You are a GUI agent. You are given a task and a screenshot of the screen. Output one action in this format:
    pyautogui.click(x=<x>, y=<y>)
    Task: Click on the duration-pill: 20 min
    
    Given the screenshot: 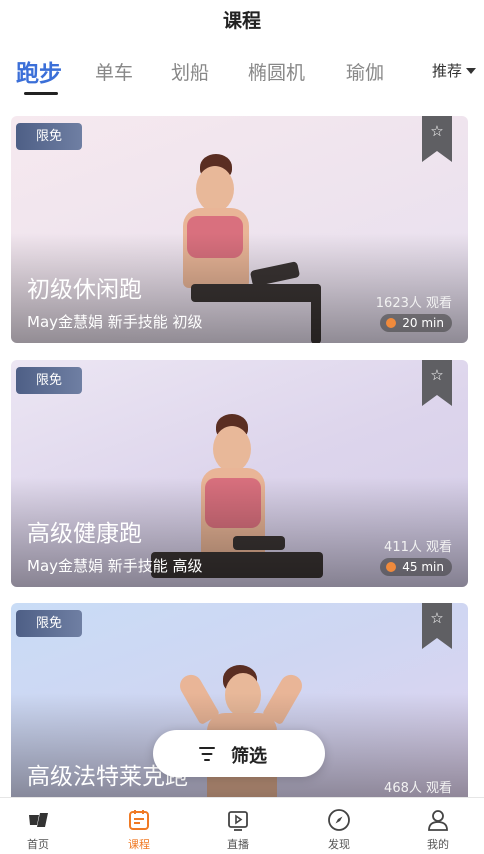 What is the action you would take?
    pyautogui.click(x=416, y=323)
    